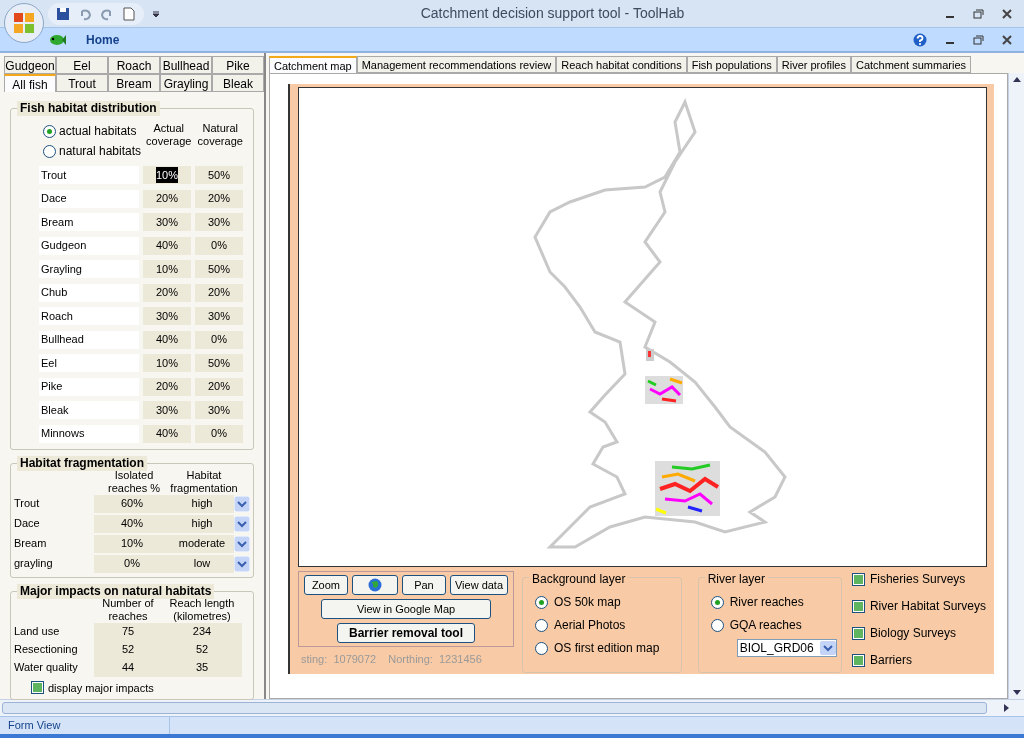  What do you see at coordinates (910, 64) in the screenshot?
I see `main-tab: Catchment summaries` at bounding box center [910, 64].